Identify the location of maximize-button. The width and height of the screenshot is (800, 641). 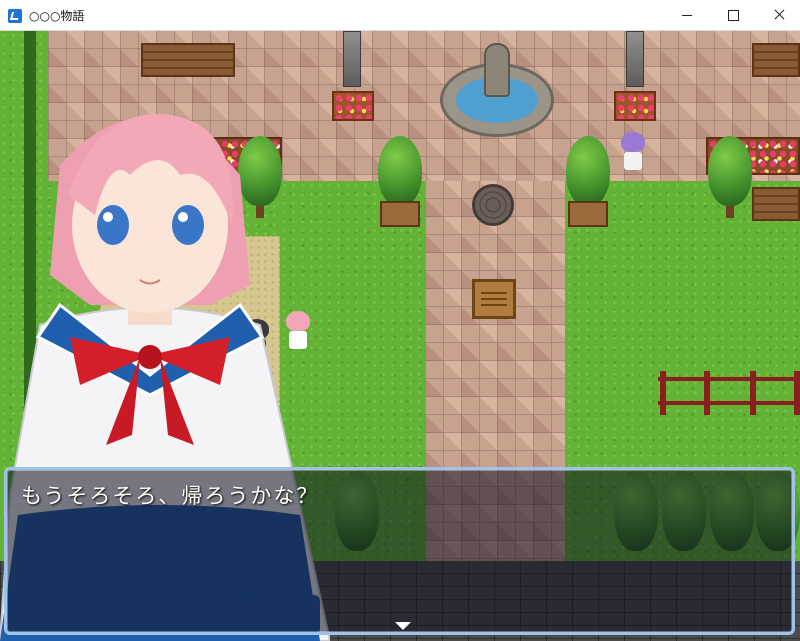
(733, 15).